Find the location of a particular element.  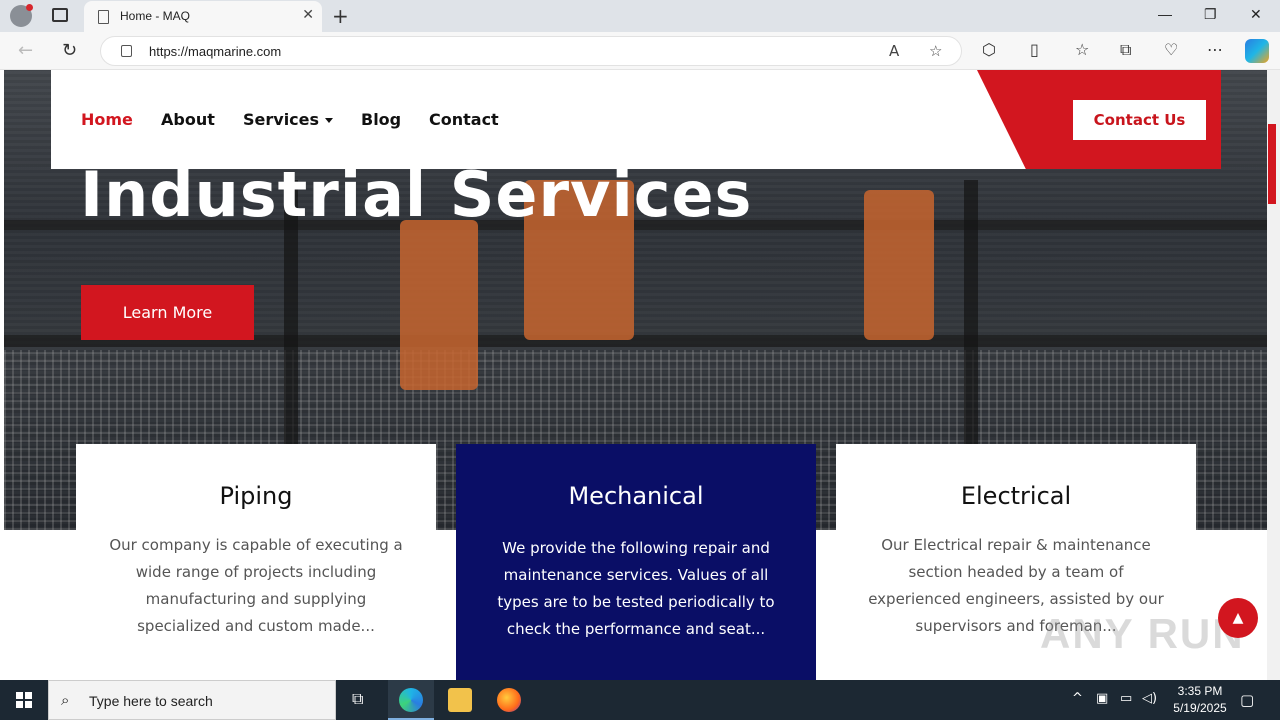

read-aloud-icon: A is located at coordinates (894, 51).